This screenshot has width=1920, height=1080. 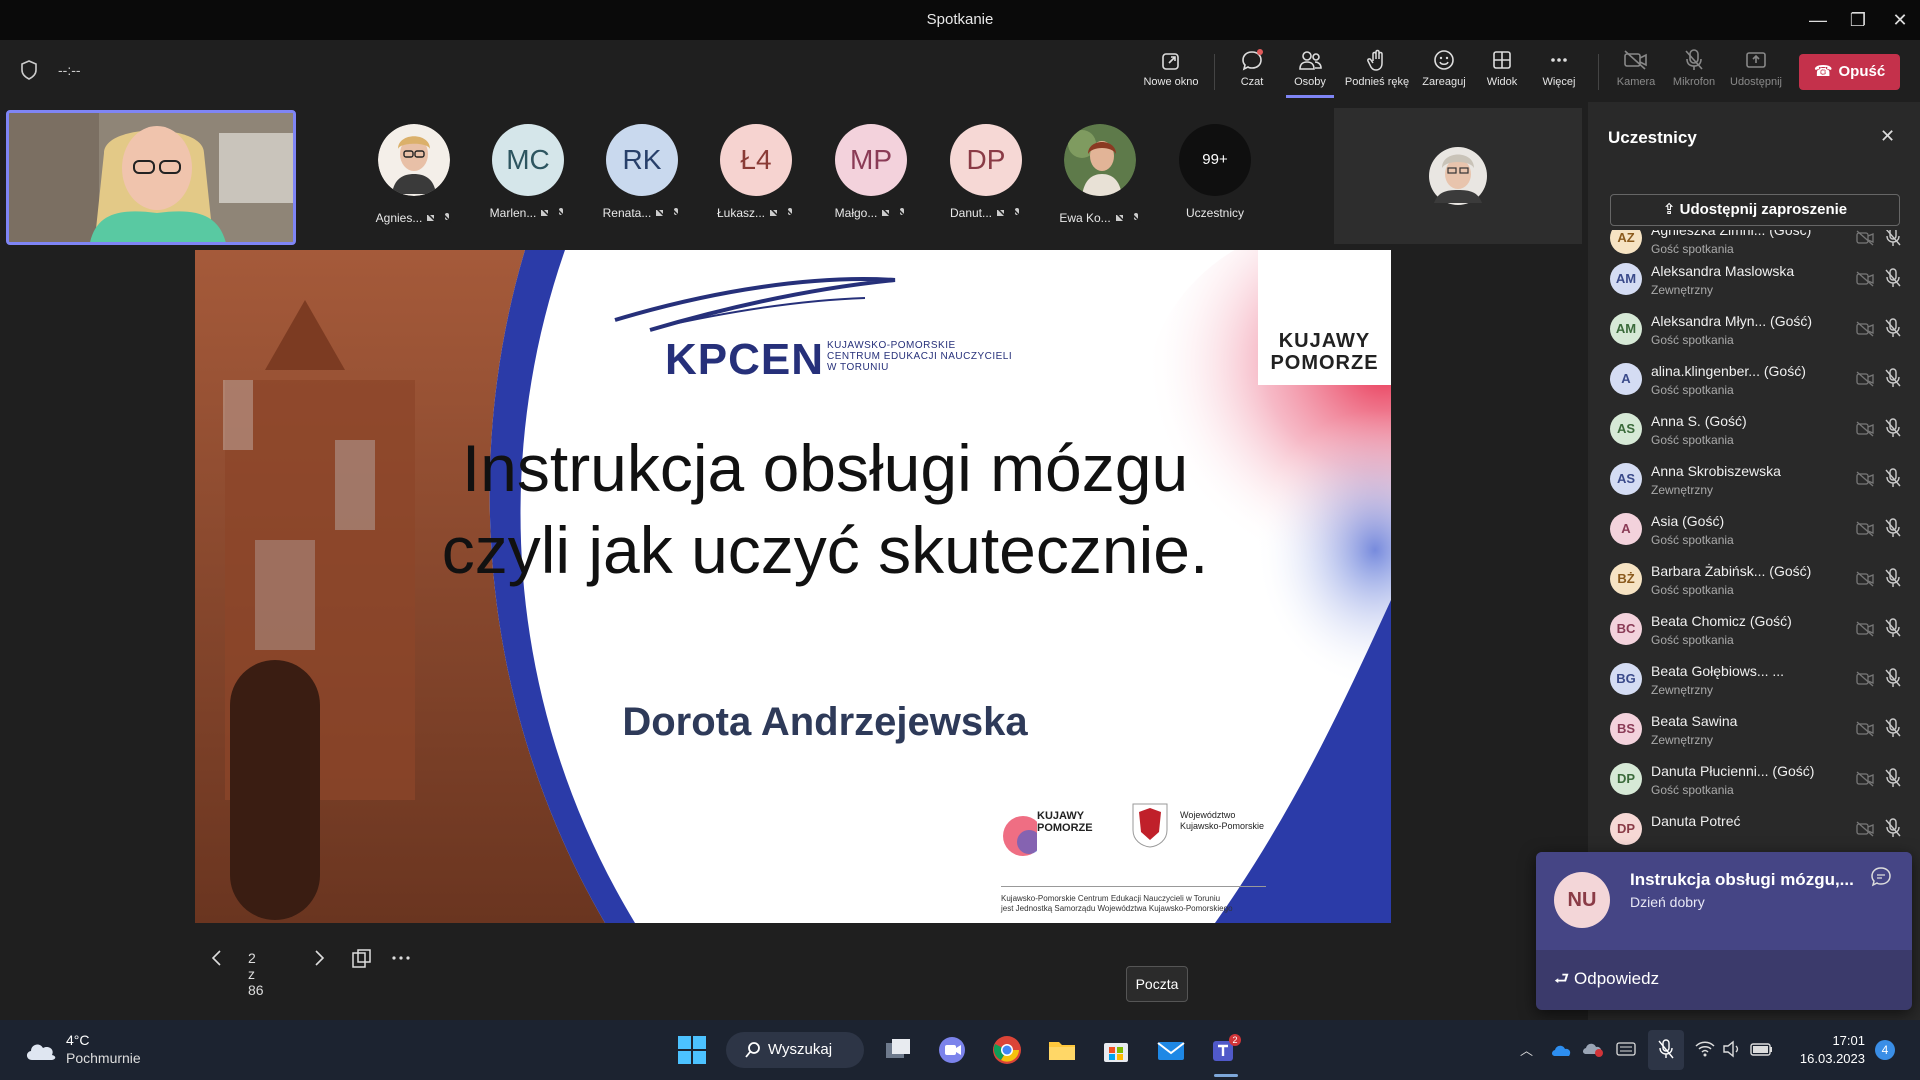 What do you see at coordinates (1252, 82) in the screenshot?
I see `chat-label: Czat` at bounding box center [1252, 82].